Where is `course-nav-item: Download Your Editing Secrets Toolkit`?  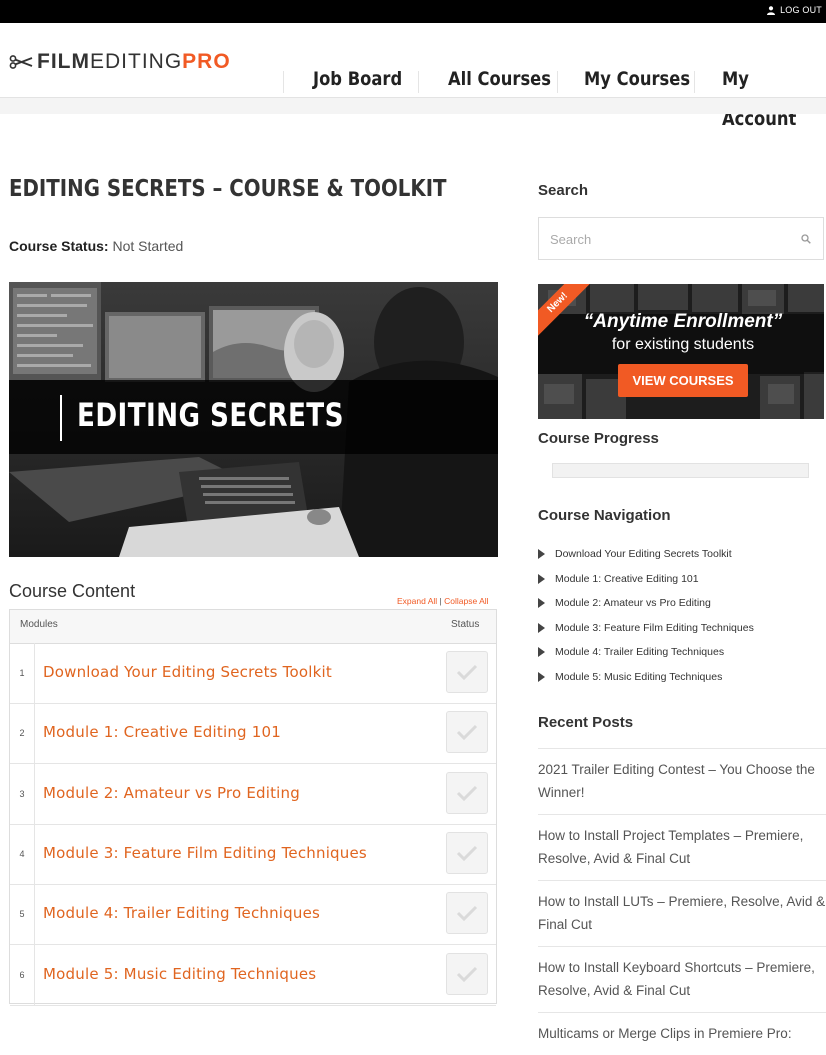 course-nav-item: Download Your Editing Secrets Toolkit is located at coordinates (682, 554).